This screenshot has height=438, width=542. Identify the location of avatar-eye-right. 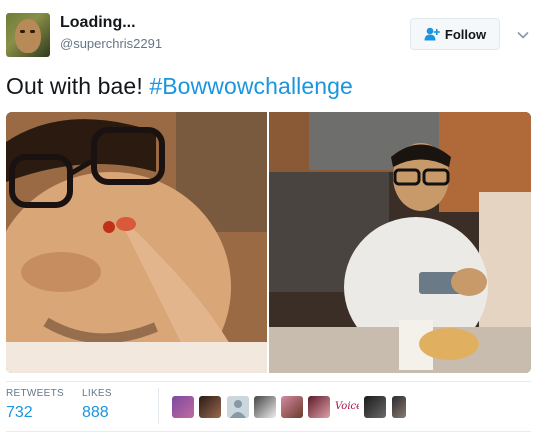
(32, 31).